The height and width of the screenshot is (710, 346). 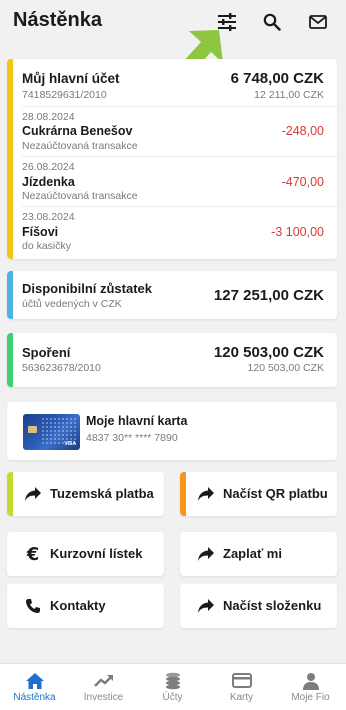 What do you see at coordinates (64, 95) in the screenshot?
I see `account-number: 7418529631/2010` at bounding box center [64, 95].